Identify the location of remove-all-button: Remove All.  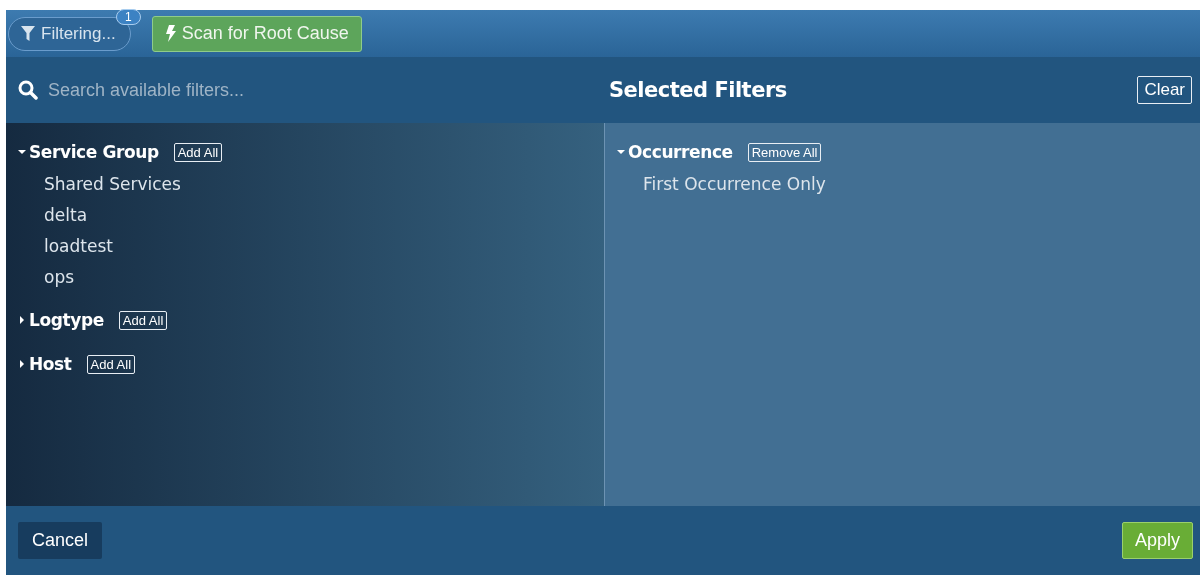
(784, 152).